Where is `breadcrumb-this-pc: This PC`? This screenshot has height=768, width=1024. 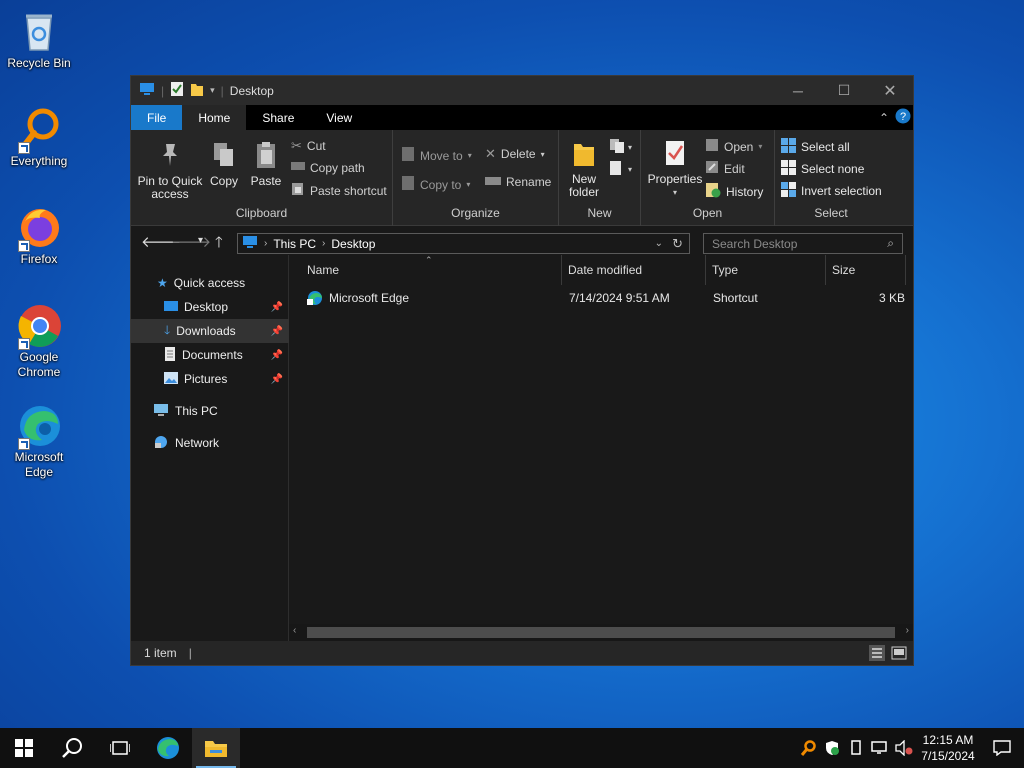 breadcrumb-this-pc: This PC is located at coordinates (294, 244).